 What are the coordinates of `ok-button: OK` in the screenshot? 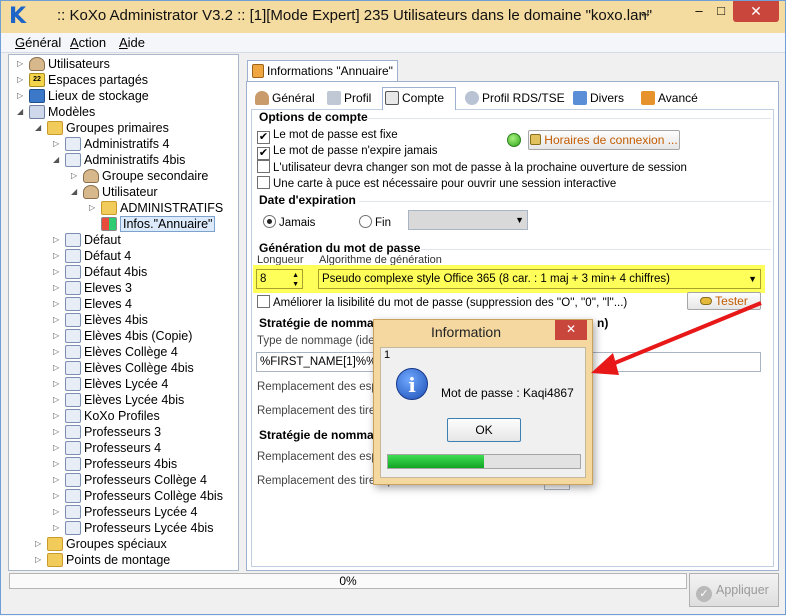 It's located at (484, 430).